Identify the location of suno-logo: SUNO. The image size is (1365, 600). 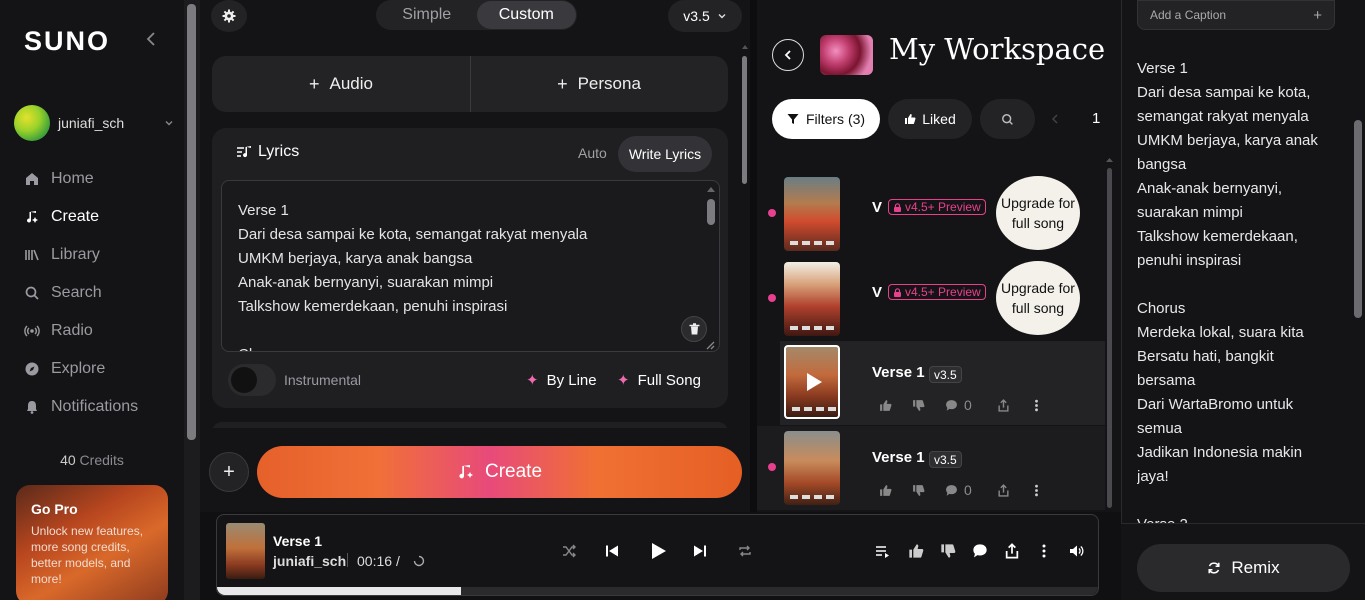
(67, 41).